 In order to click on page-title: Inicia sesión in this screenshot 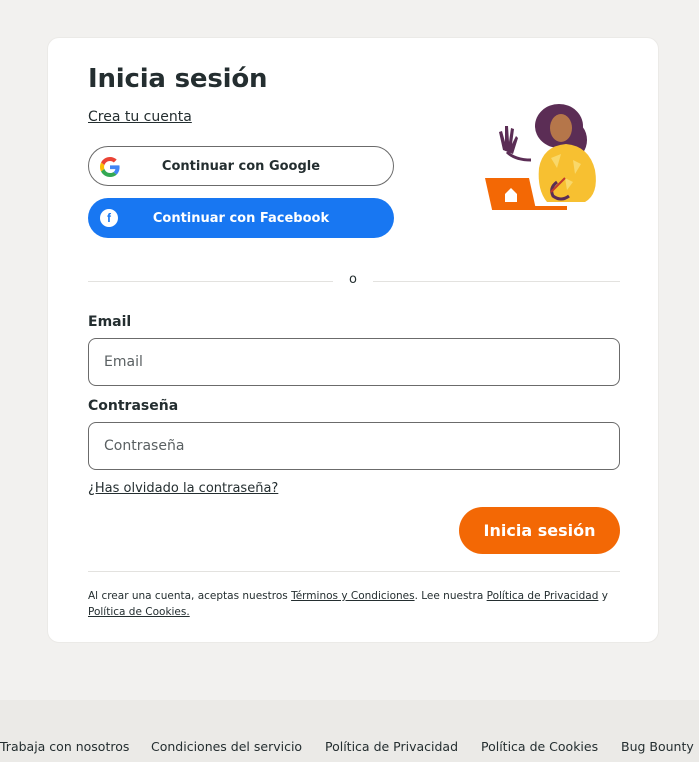, I will do `click(178, 79)`.